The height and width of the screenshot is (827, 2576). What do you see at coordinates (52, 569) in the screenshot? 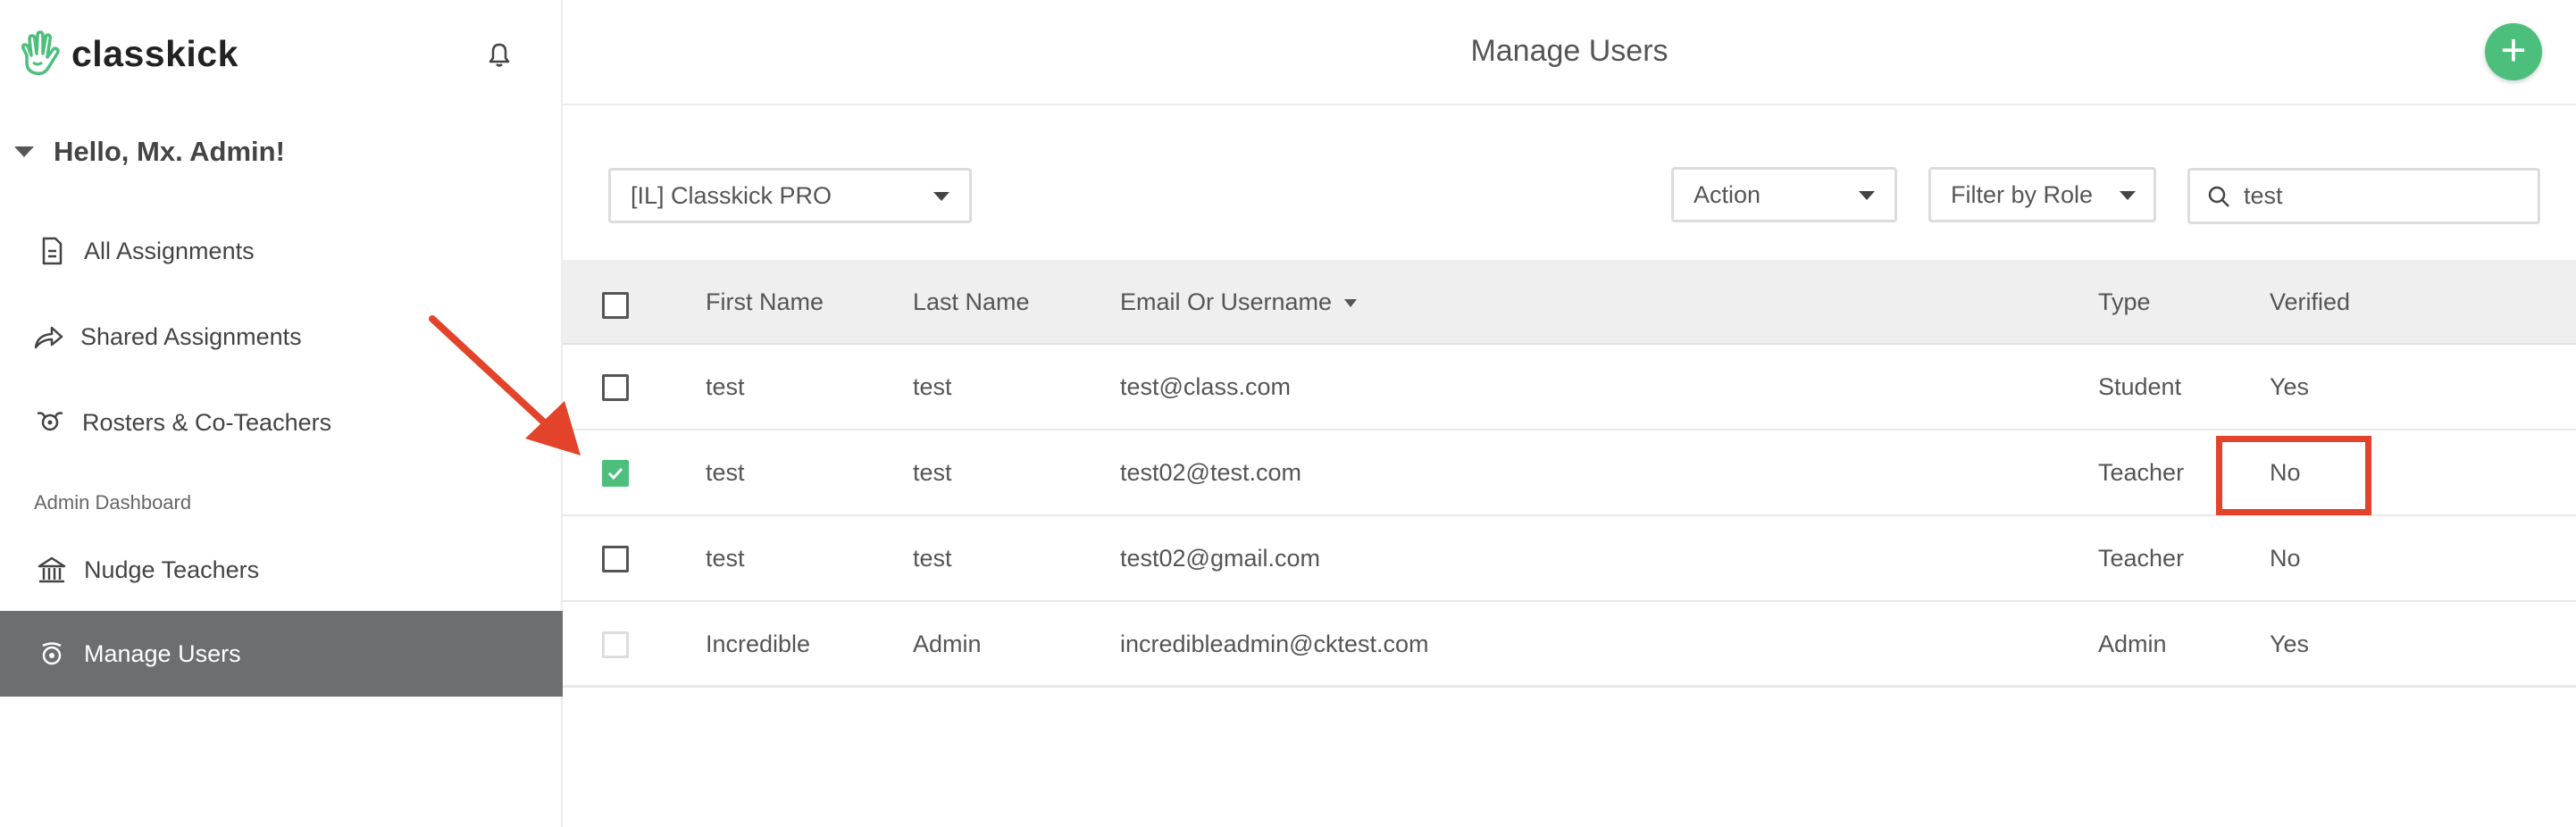
I see `building-icon` at bounding box center [52, 569].